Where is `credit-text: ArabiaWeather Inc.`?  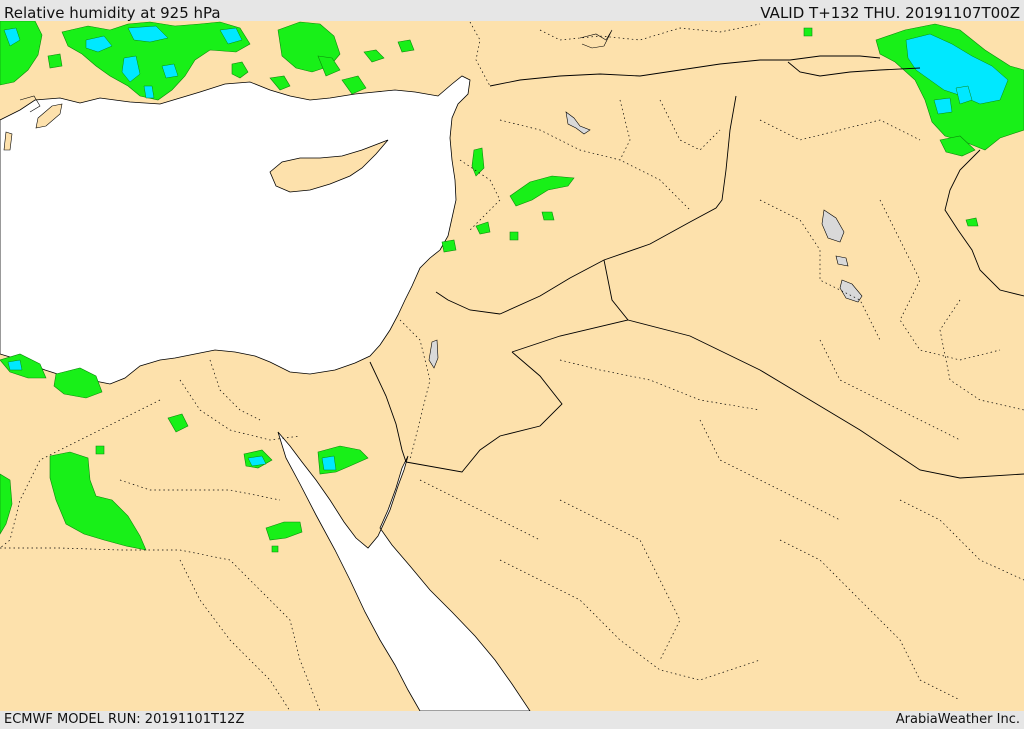
credit-text: ArabiaWeather Inc. is located at coordinates (957, 719).